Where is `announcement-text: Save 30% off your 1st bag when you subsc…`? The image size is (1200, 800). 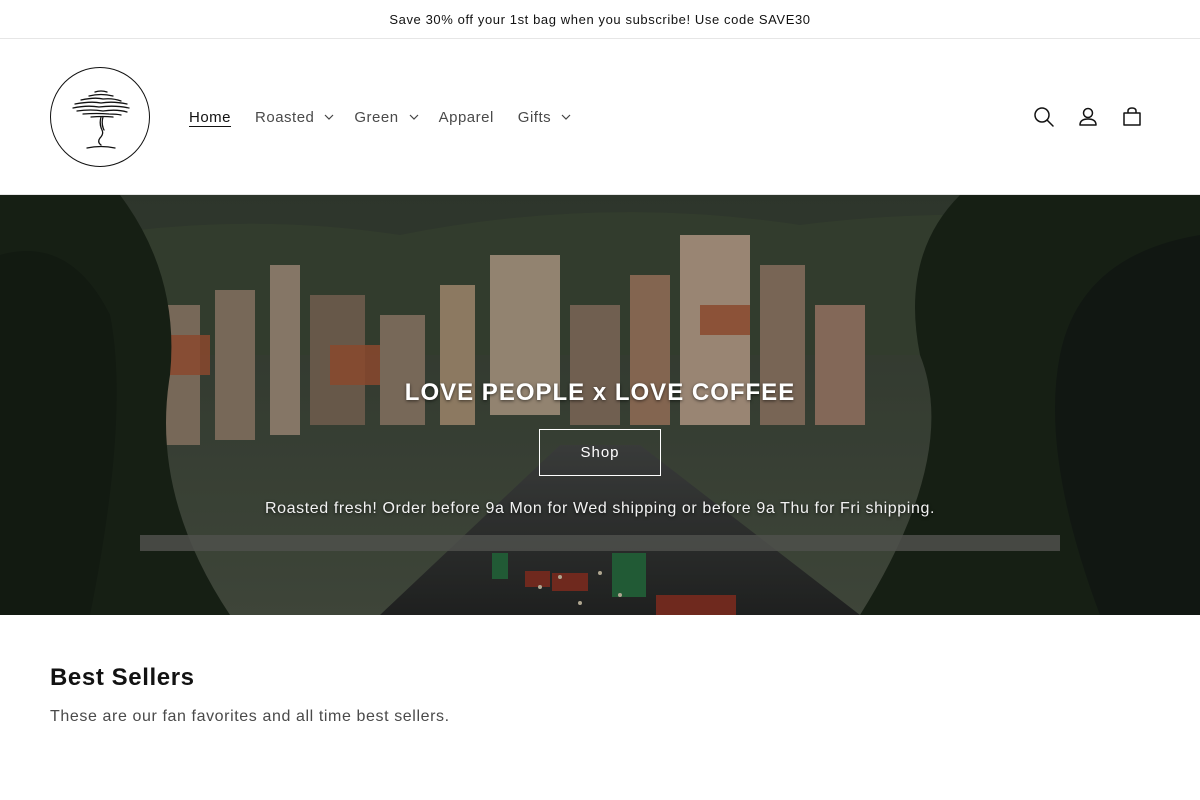 announcement-text: Save 30% off your 1st bag when you subsc… is located at coordinates (600, 19).